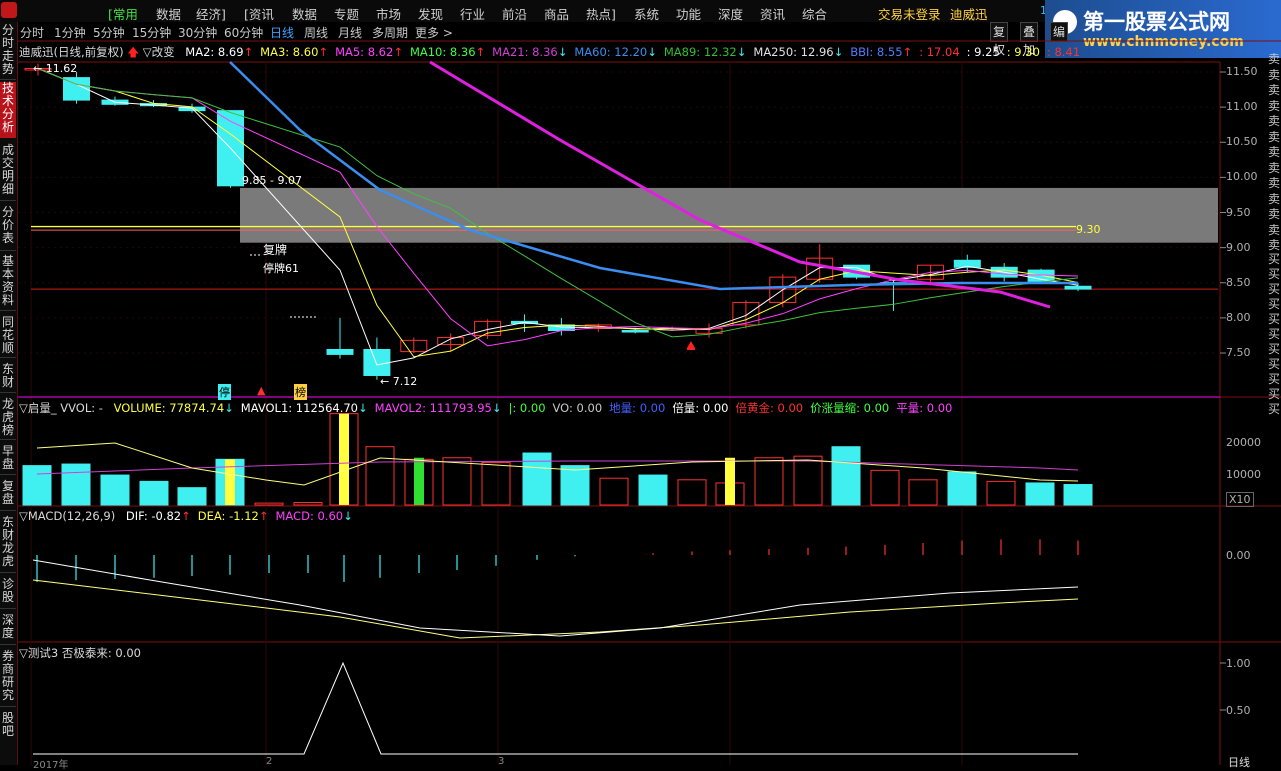 The height and width of the screenshot is (771, 1281). What do you see at coordinates (1239, 762) in the screenshot?
I see `bottom-period-tab: 日线` at bounding box center [1239, 762].